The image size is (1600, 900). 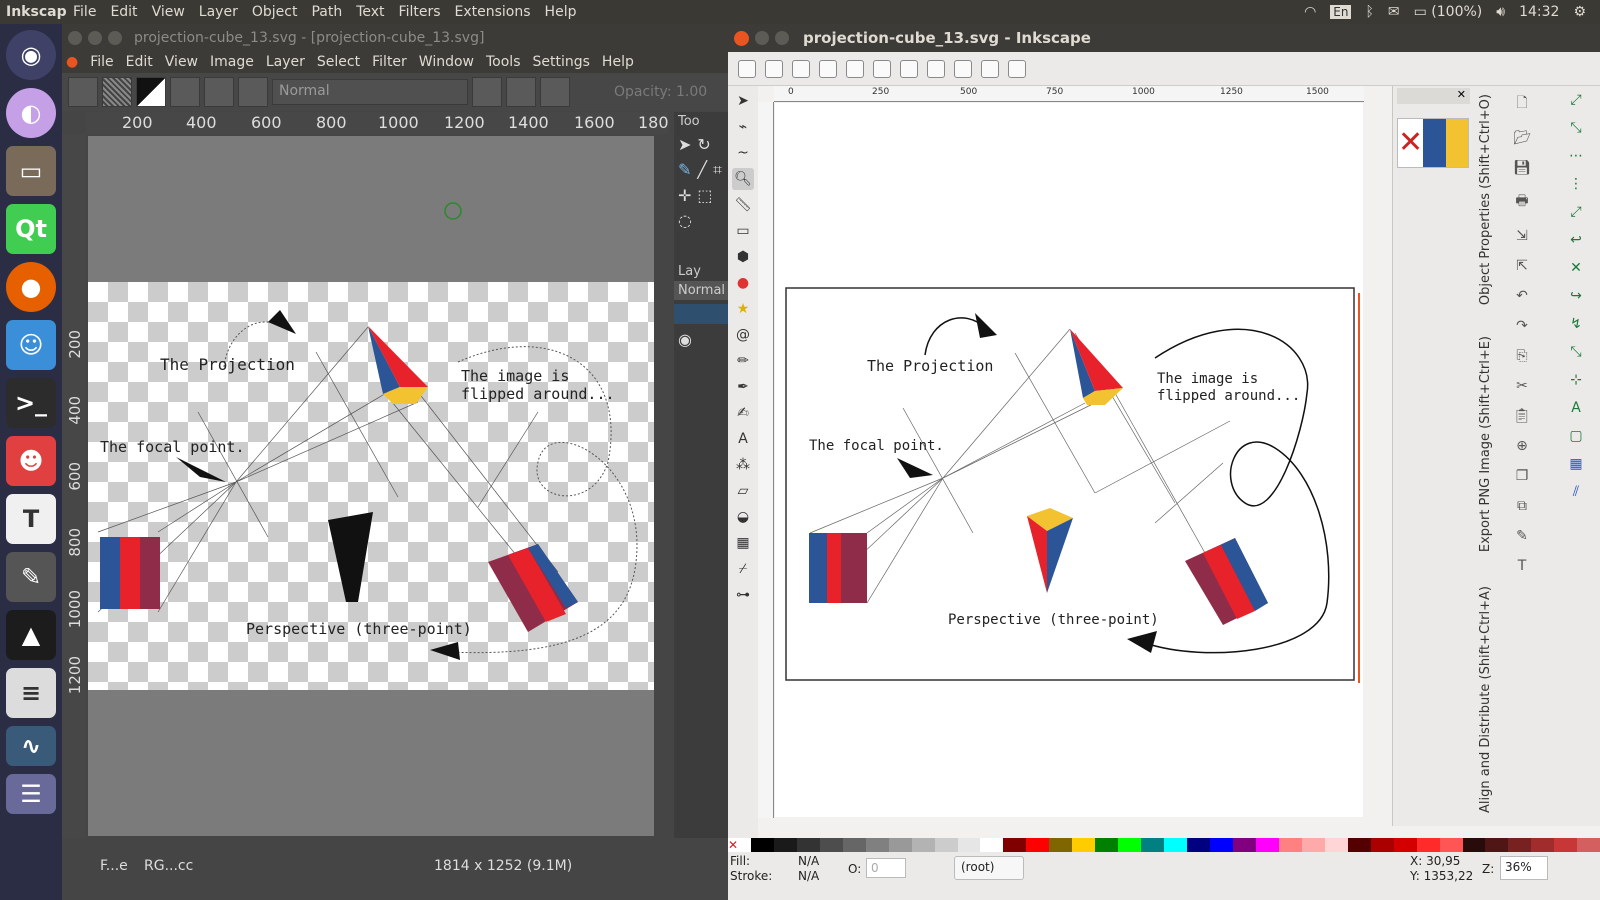 I want to click on reset-icon, so click(x=555, y=92).